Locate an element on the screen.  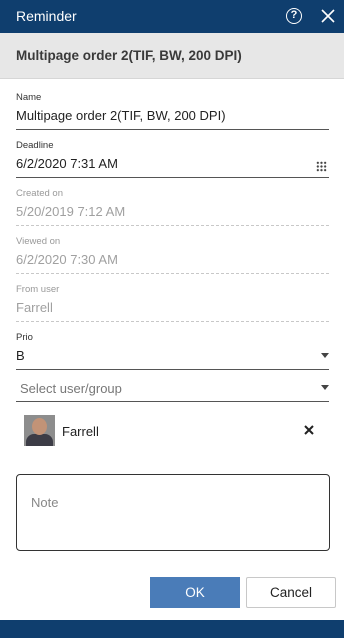
prio-label: Prio is located at coordinates (24, 337).